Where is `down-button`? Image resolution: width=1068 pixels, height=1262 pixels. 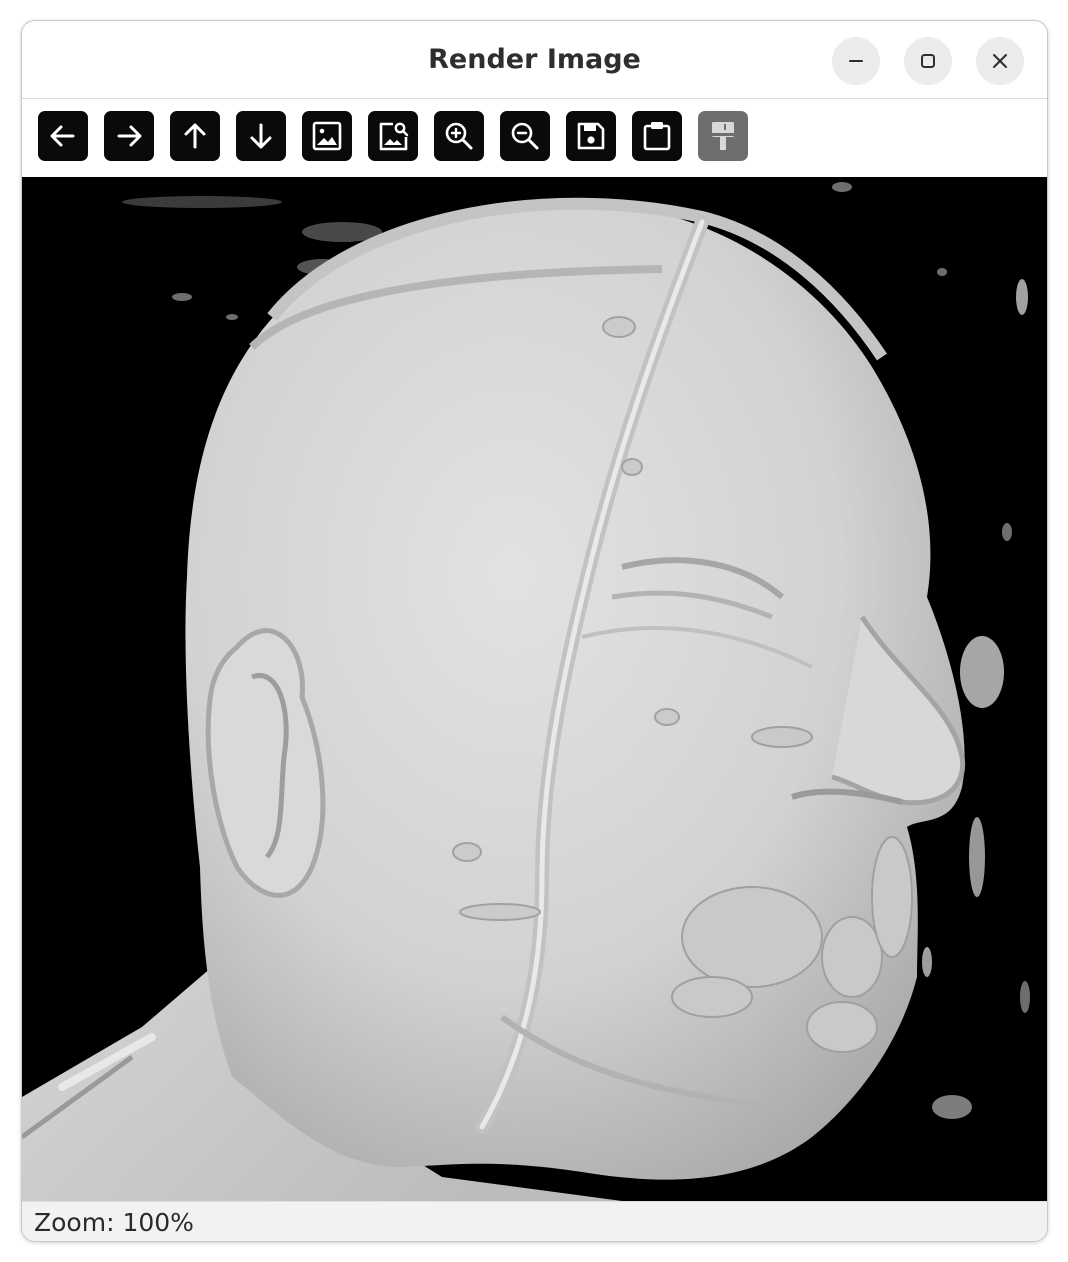
down-button is located at coordinates (261, 136).